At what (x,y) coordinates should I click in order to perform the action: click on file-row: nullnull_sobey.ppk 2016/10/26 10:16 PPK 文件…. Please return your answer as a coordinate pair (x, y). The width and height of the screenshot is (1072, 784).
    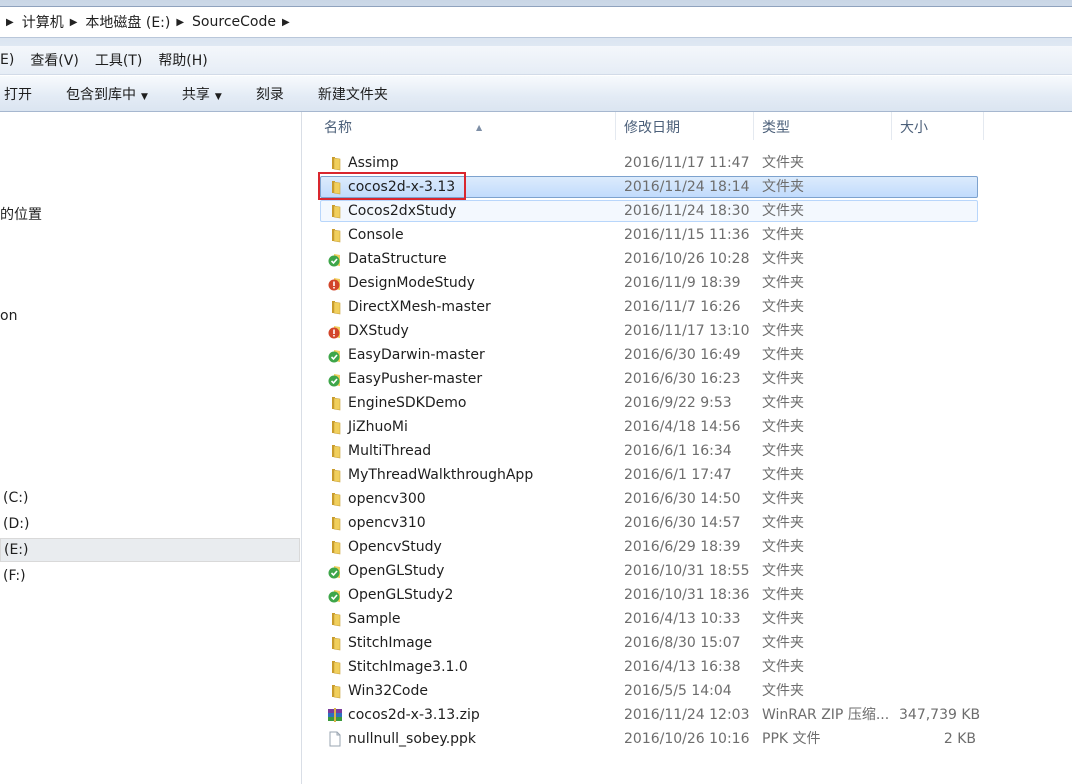
    Looking at the image, I should click on (649, 739).